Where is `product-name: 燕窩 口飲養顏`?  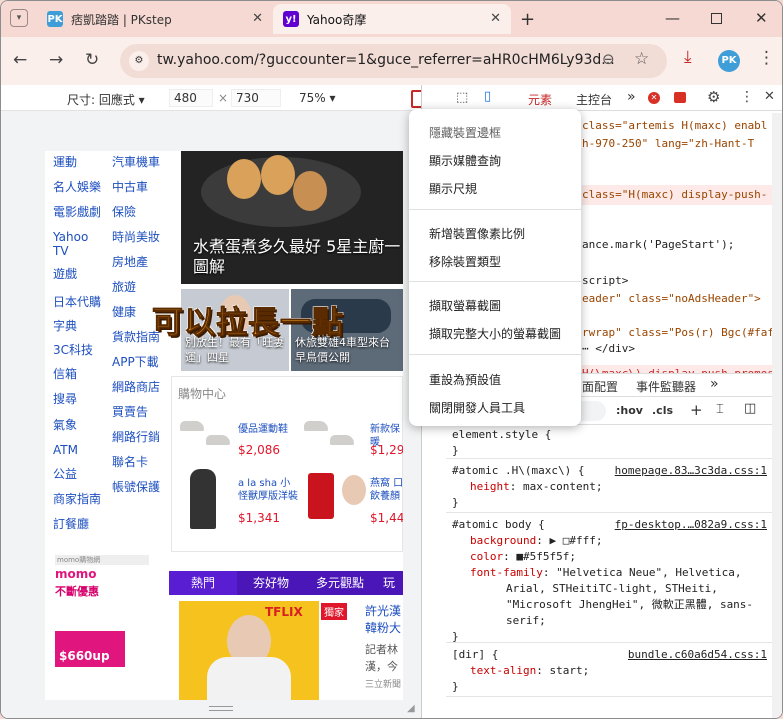
product-name: 燕窩 口飲養顏 is located at coordinates (386, 490).